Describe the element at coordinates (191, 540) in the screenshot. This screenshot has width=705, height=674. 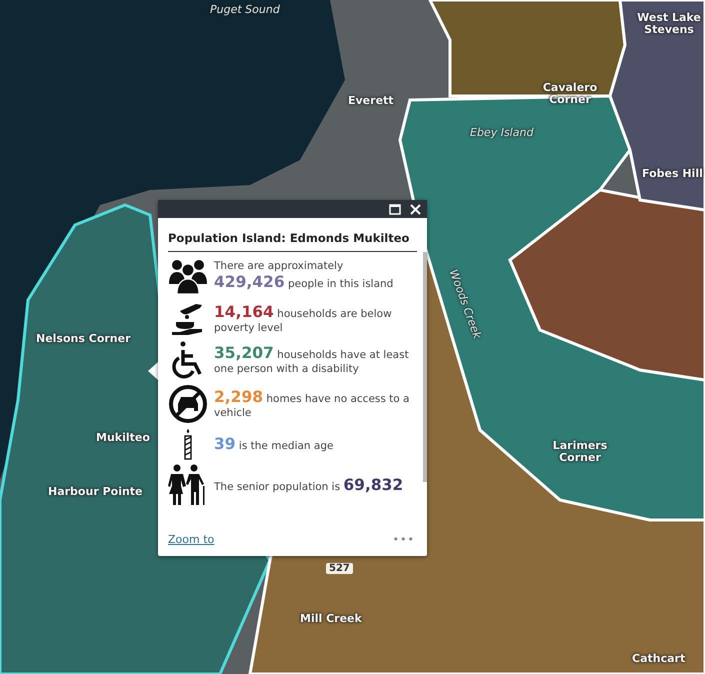
I see `zoom-to-link: Zoom to` at that location.